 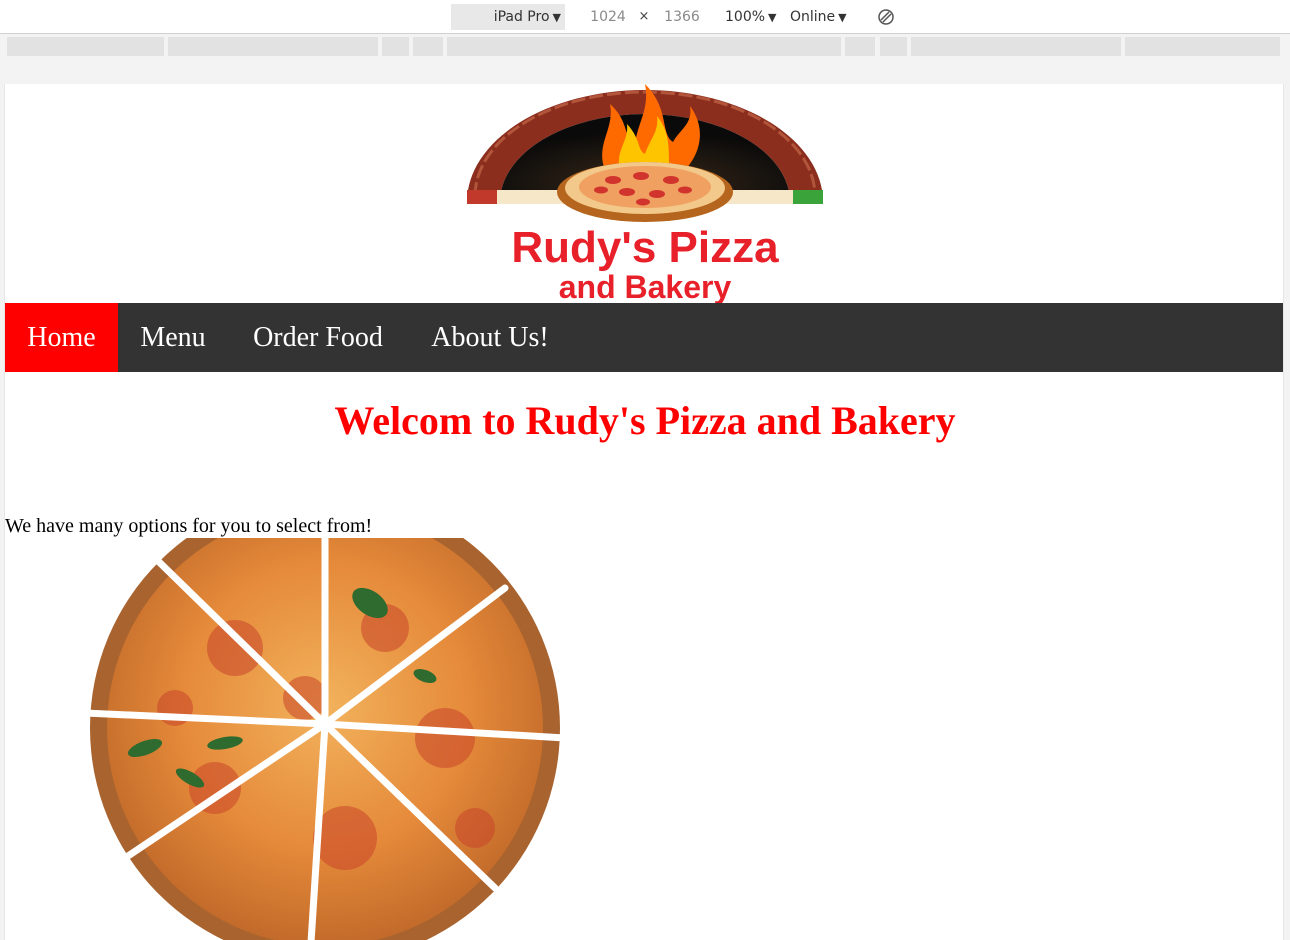 I want to click on device-toolbar: iPad Pro ▼ 1024 × 1366 100% ▼ Online ▼, so click(x=645, y=17).